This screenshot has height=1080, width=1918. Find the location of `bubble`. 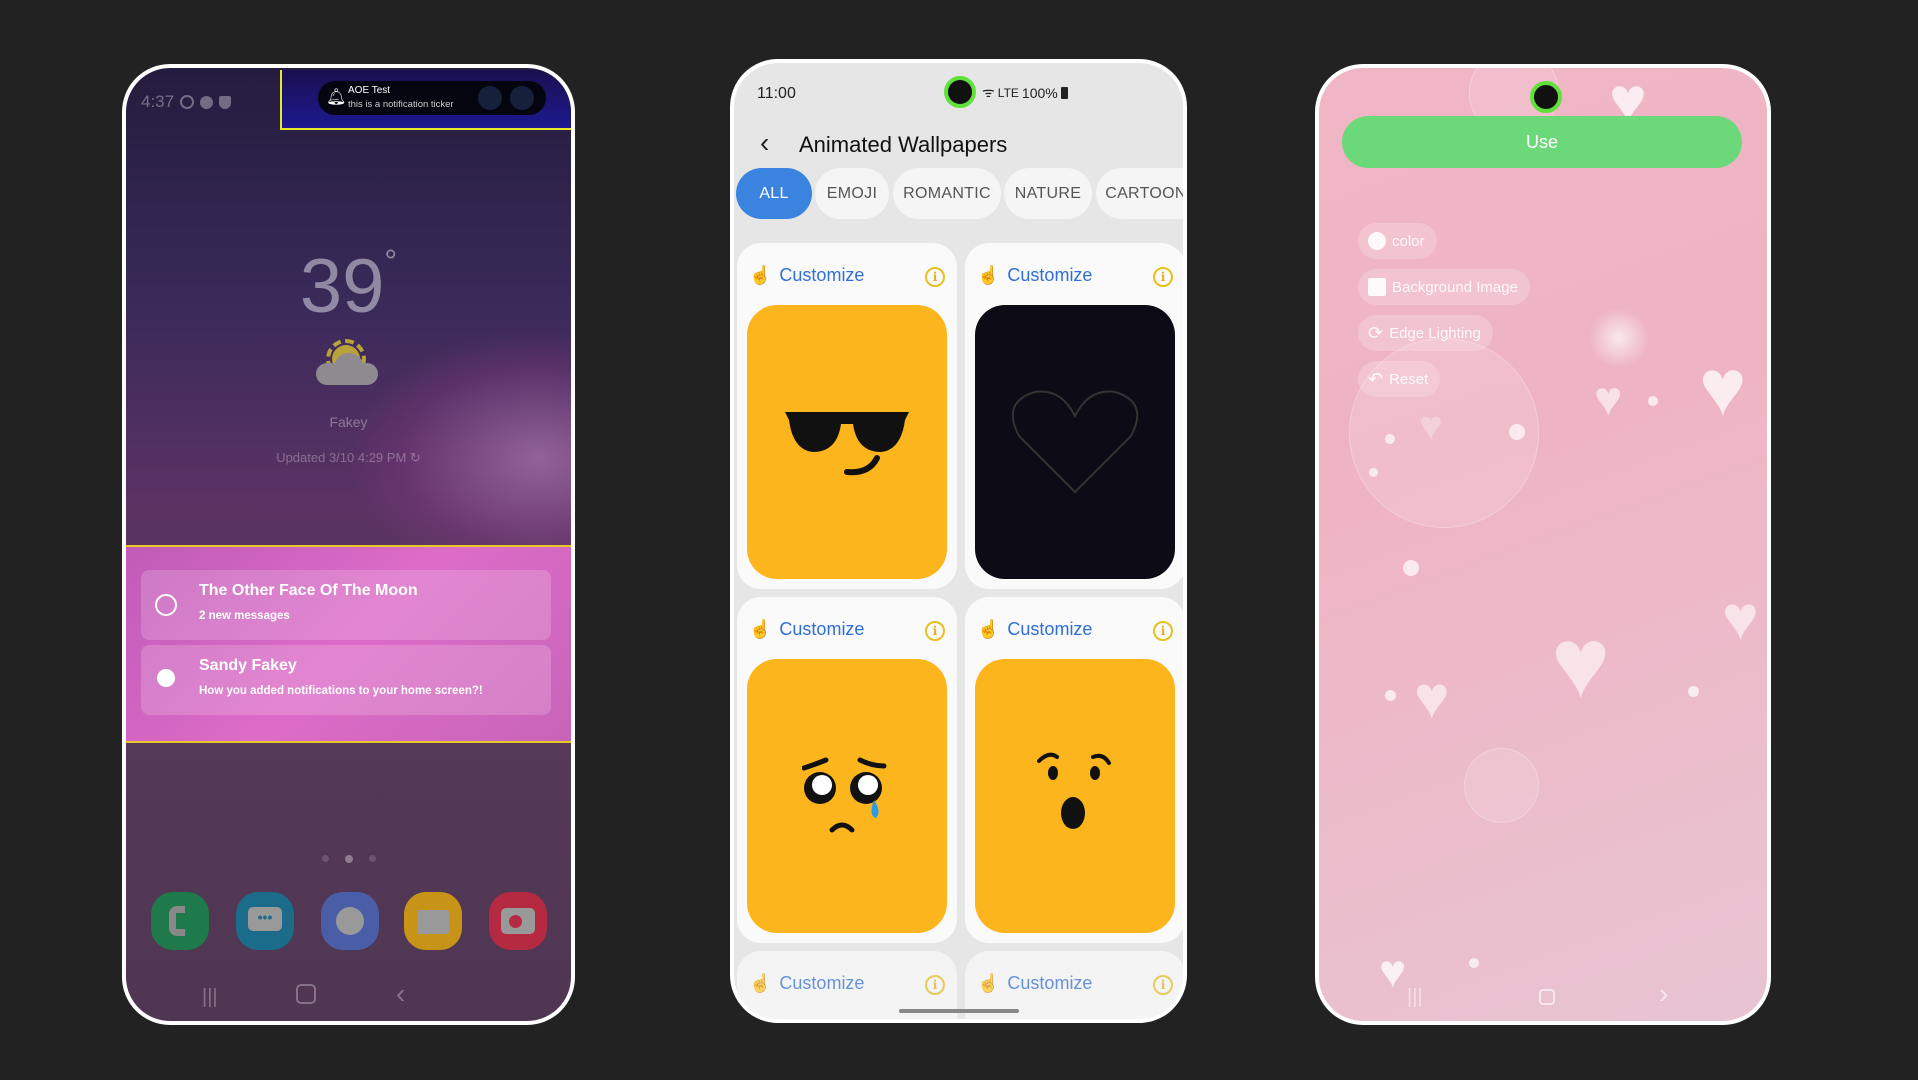

bubble is located at coordinates (1501, 785).